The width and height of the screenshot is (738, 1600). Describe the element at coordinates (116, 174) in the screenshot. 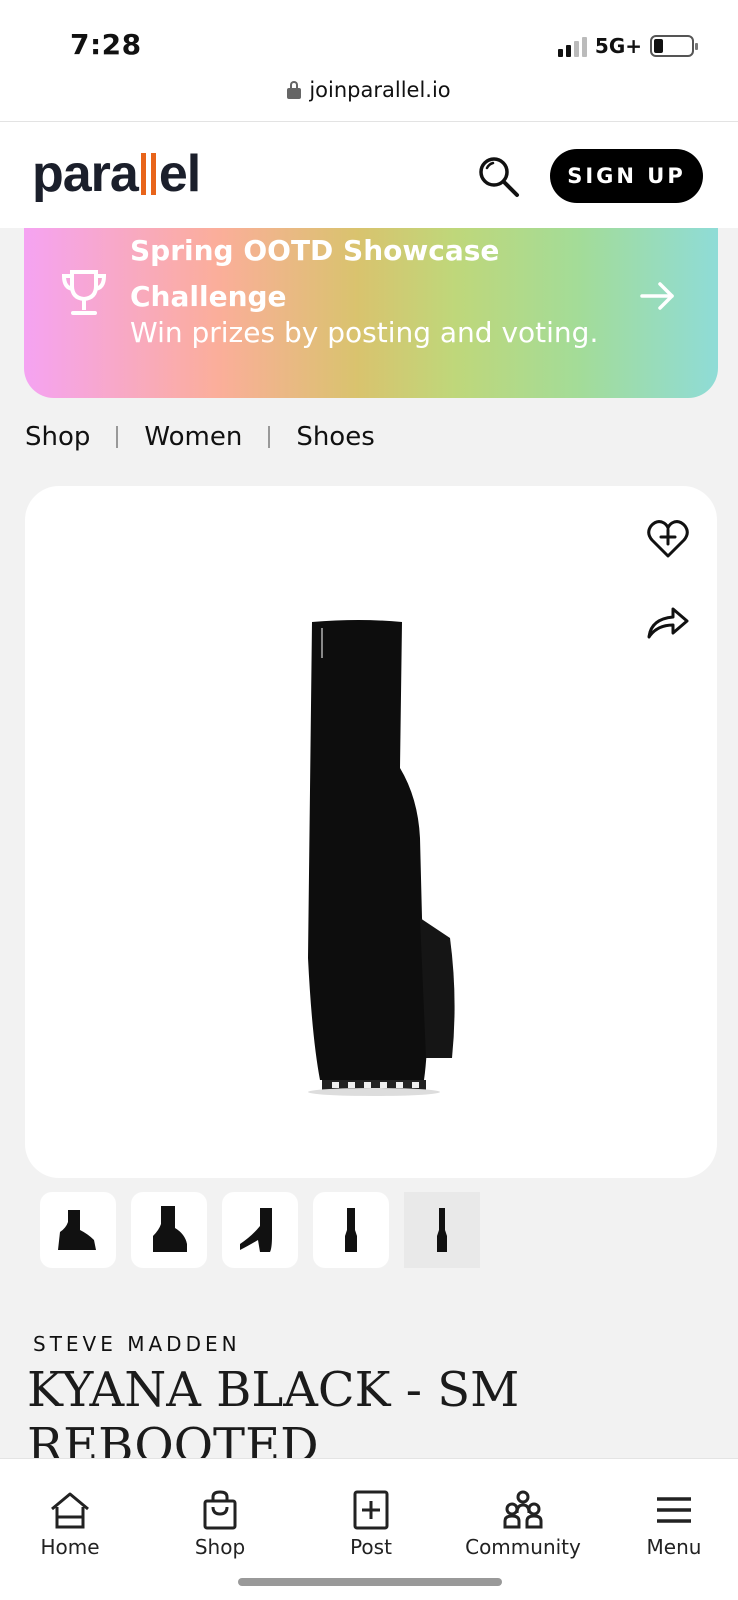

I see `parallel-logo: para el` at that location.